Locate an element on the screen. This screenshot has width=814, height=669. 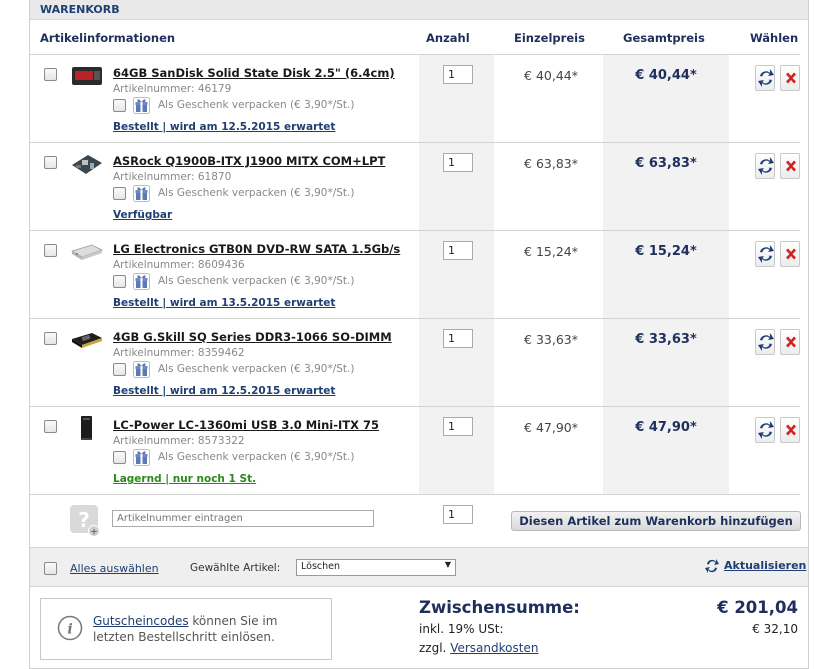
voucher-codes-link: Gutscheincodes is located at coordinates (141, 621).